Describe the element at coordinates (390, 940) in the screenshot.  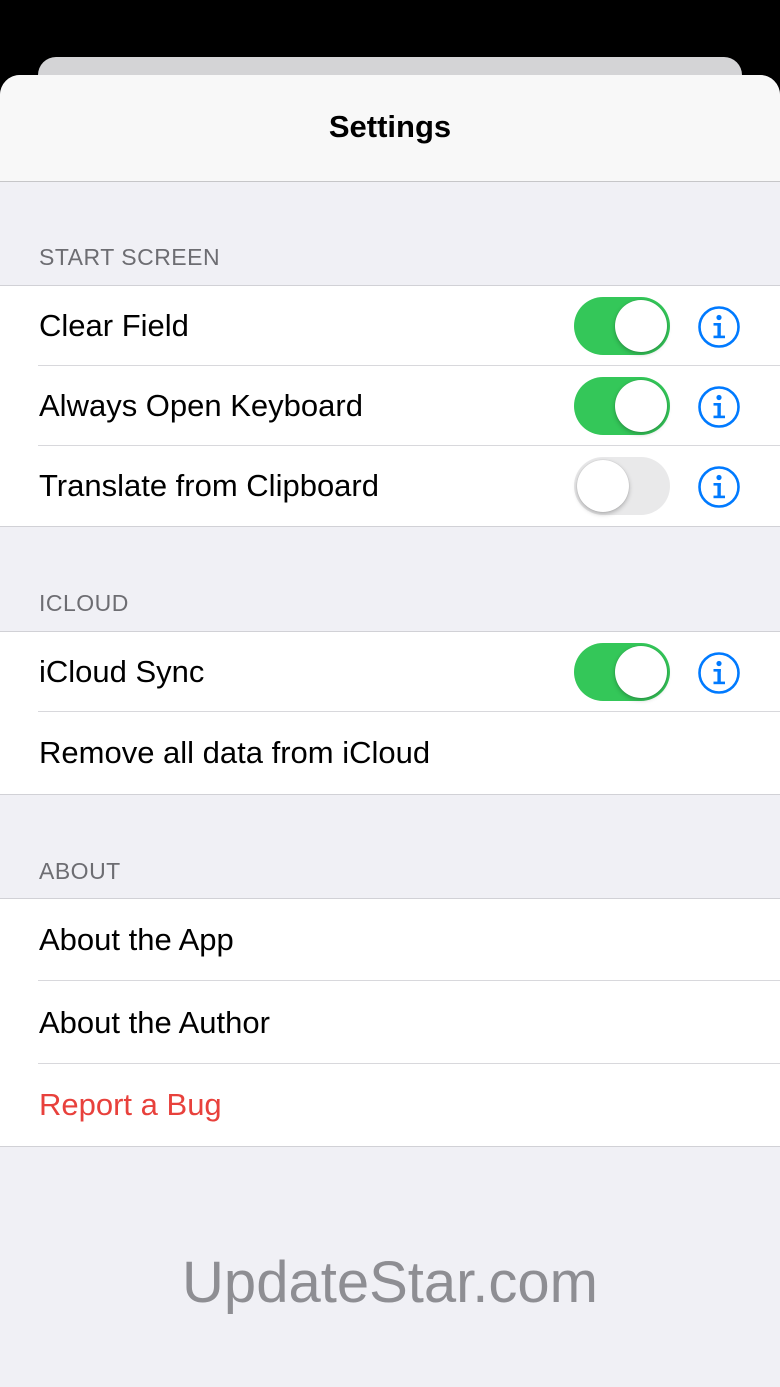
I see `about-the-app-row: About the App` at that location.